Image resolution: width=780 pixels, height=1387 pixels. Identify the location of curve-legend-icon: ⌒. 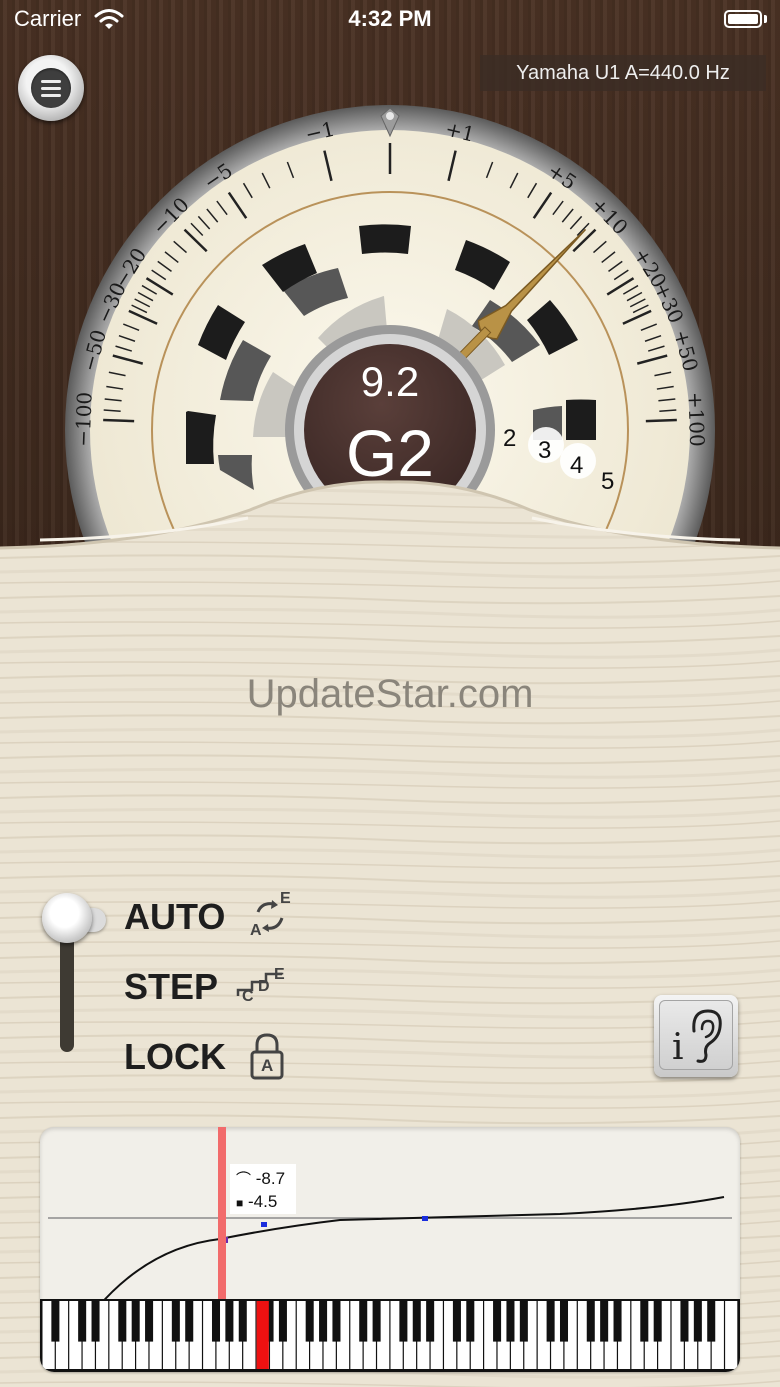
(244, 1179).